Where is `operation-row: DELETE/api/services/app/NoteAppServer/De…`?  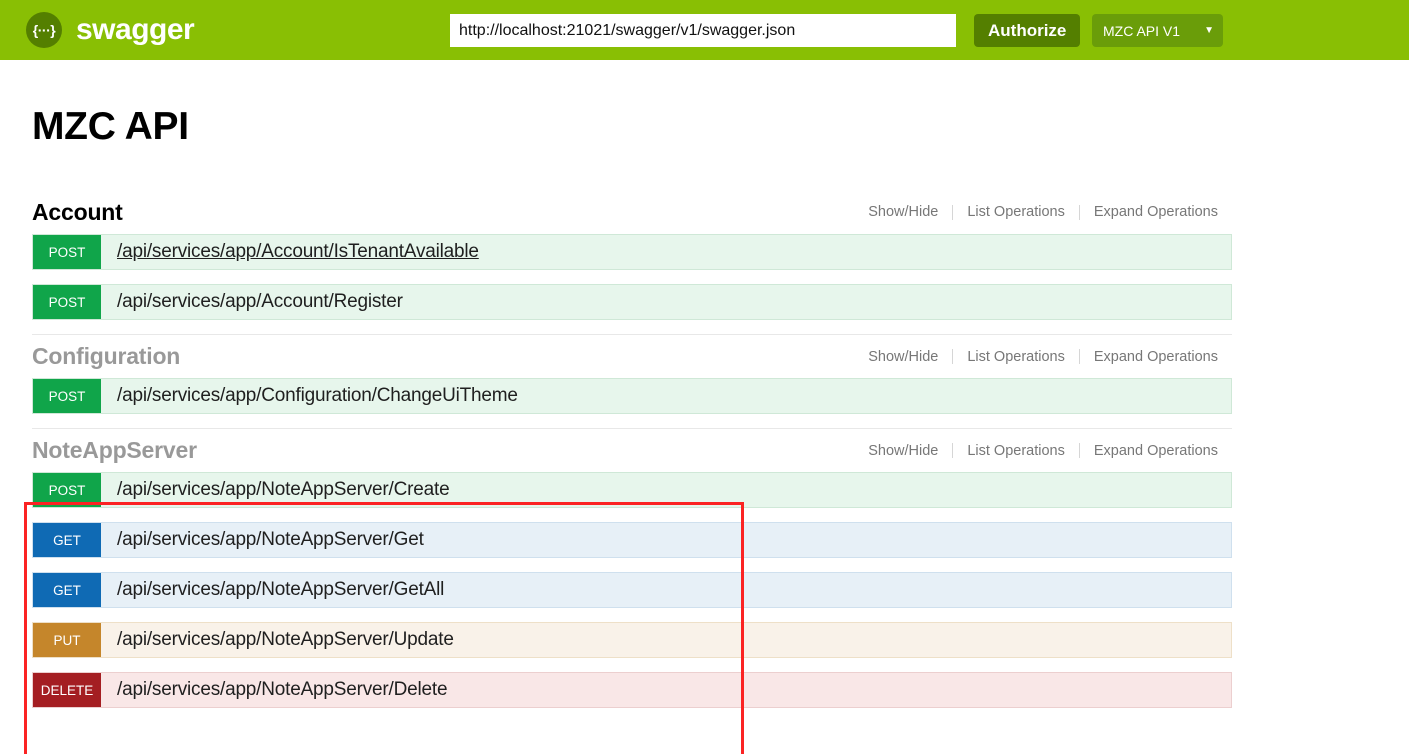 operation-row: DELETE/api/services/app/NoteAppServer/De… is located at coordinates (632, 690).